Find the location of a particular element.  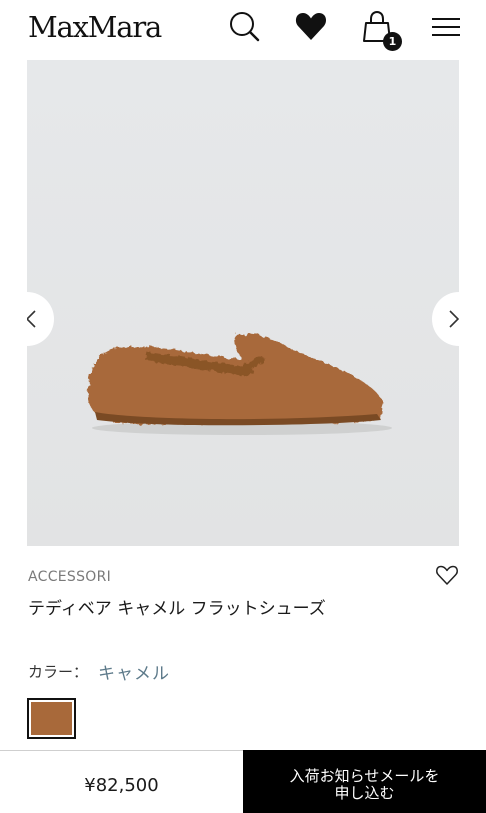

product-category: ACCESSORI is located at coordinates (69, 577).